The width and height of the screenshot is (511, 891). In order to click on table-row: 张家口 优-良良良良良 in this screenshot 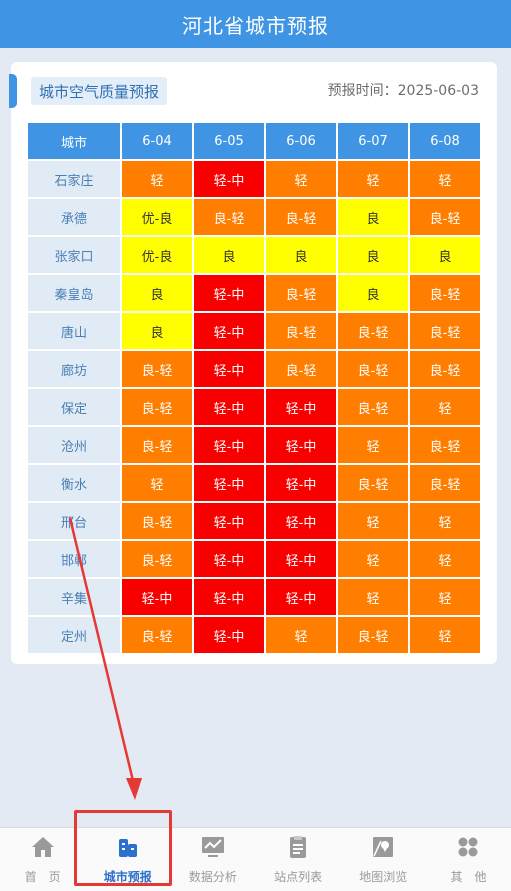, I will do `click(254, 255)`.